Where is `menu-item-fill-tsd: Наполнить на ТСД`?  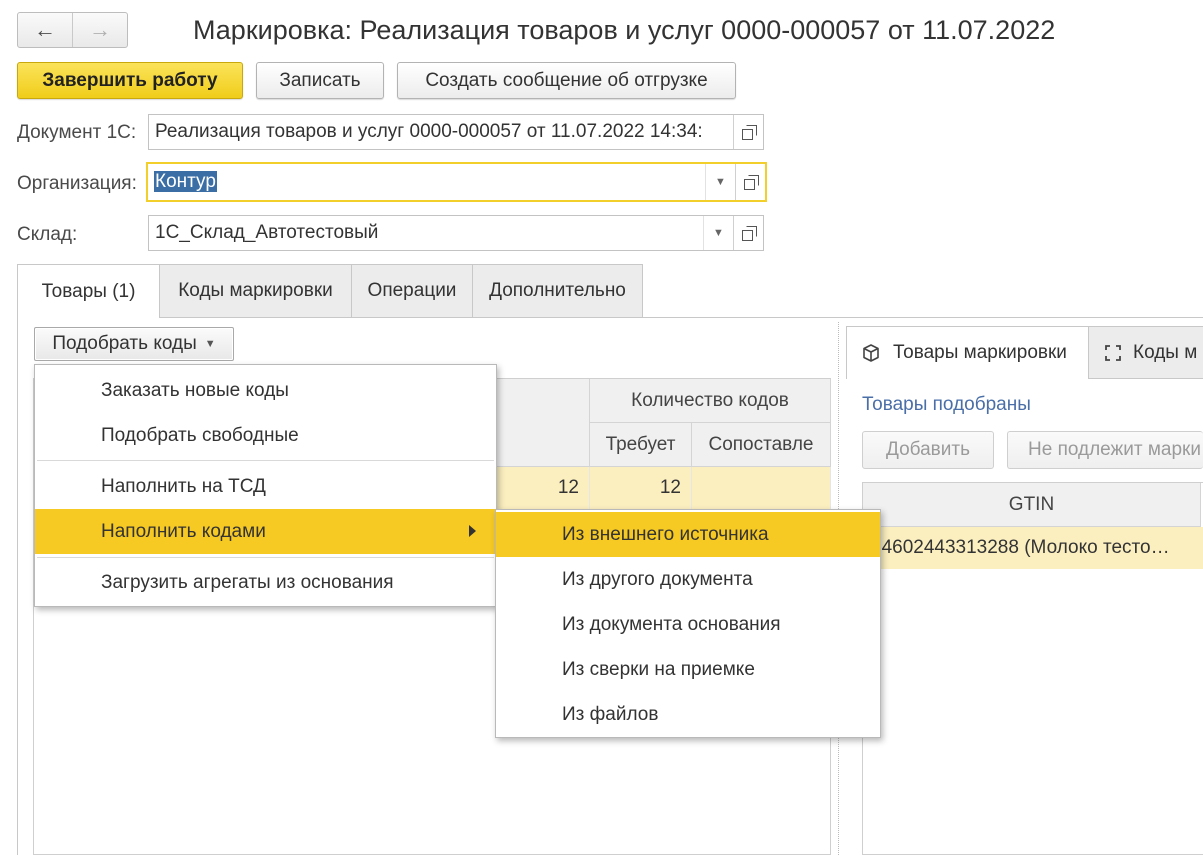 menu-item-fill-tsd: Наполнить на ТСД is located at coordinates (265, 486).